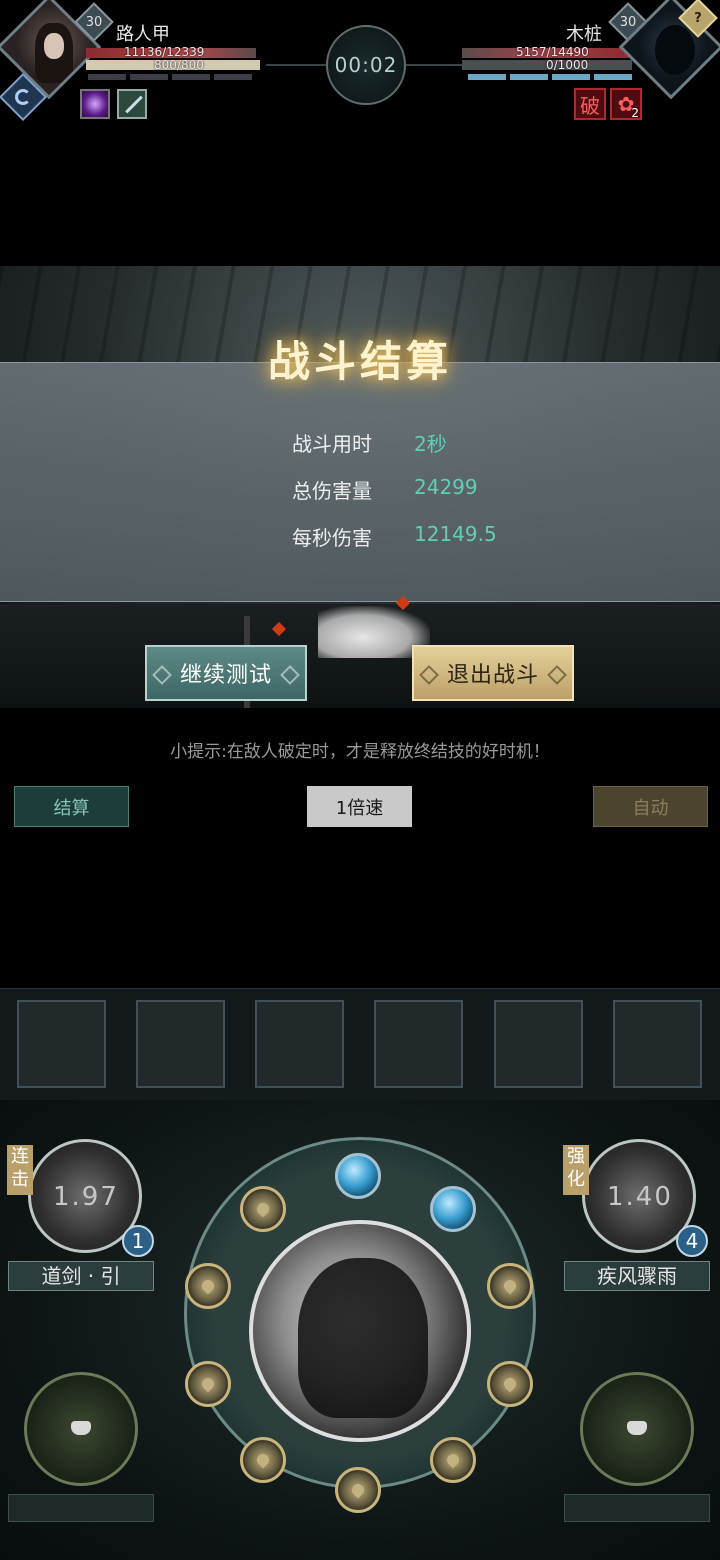  Describe the element at coordinates (446, 487) in the screenshot. I see `stat-value: 24299` at that location.